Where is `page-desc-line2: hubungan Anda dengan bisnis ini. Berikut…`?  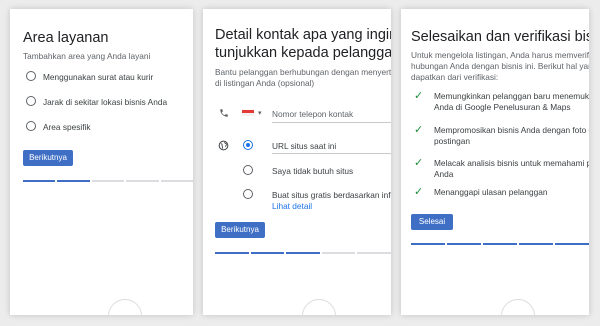
page-desc-line2: hubungan Anda dengan bisnis ini. Berikut… is located at coordinates (500, 66).